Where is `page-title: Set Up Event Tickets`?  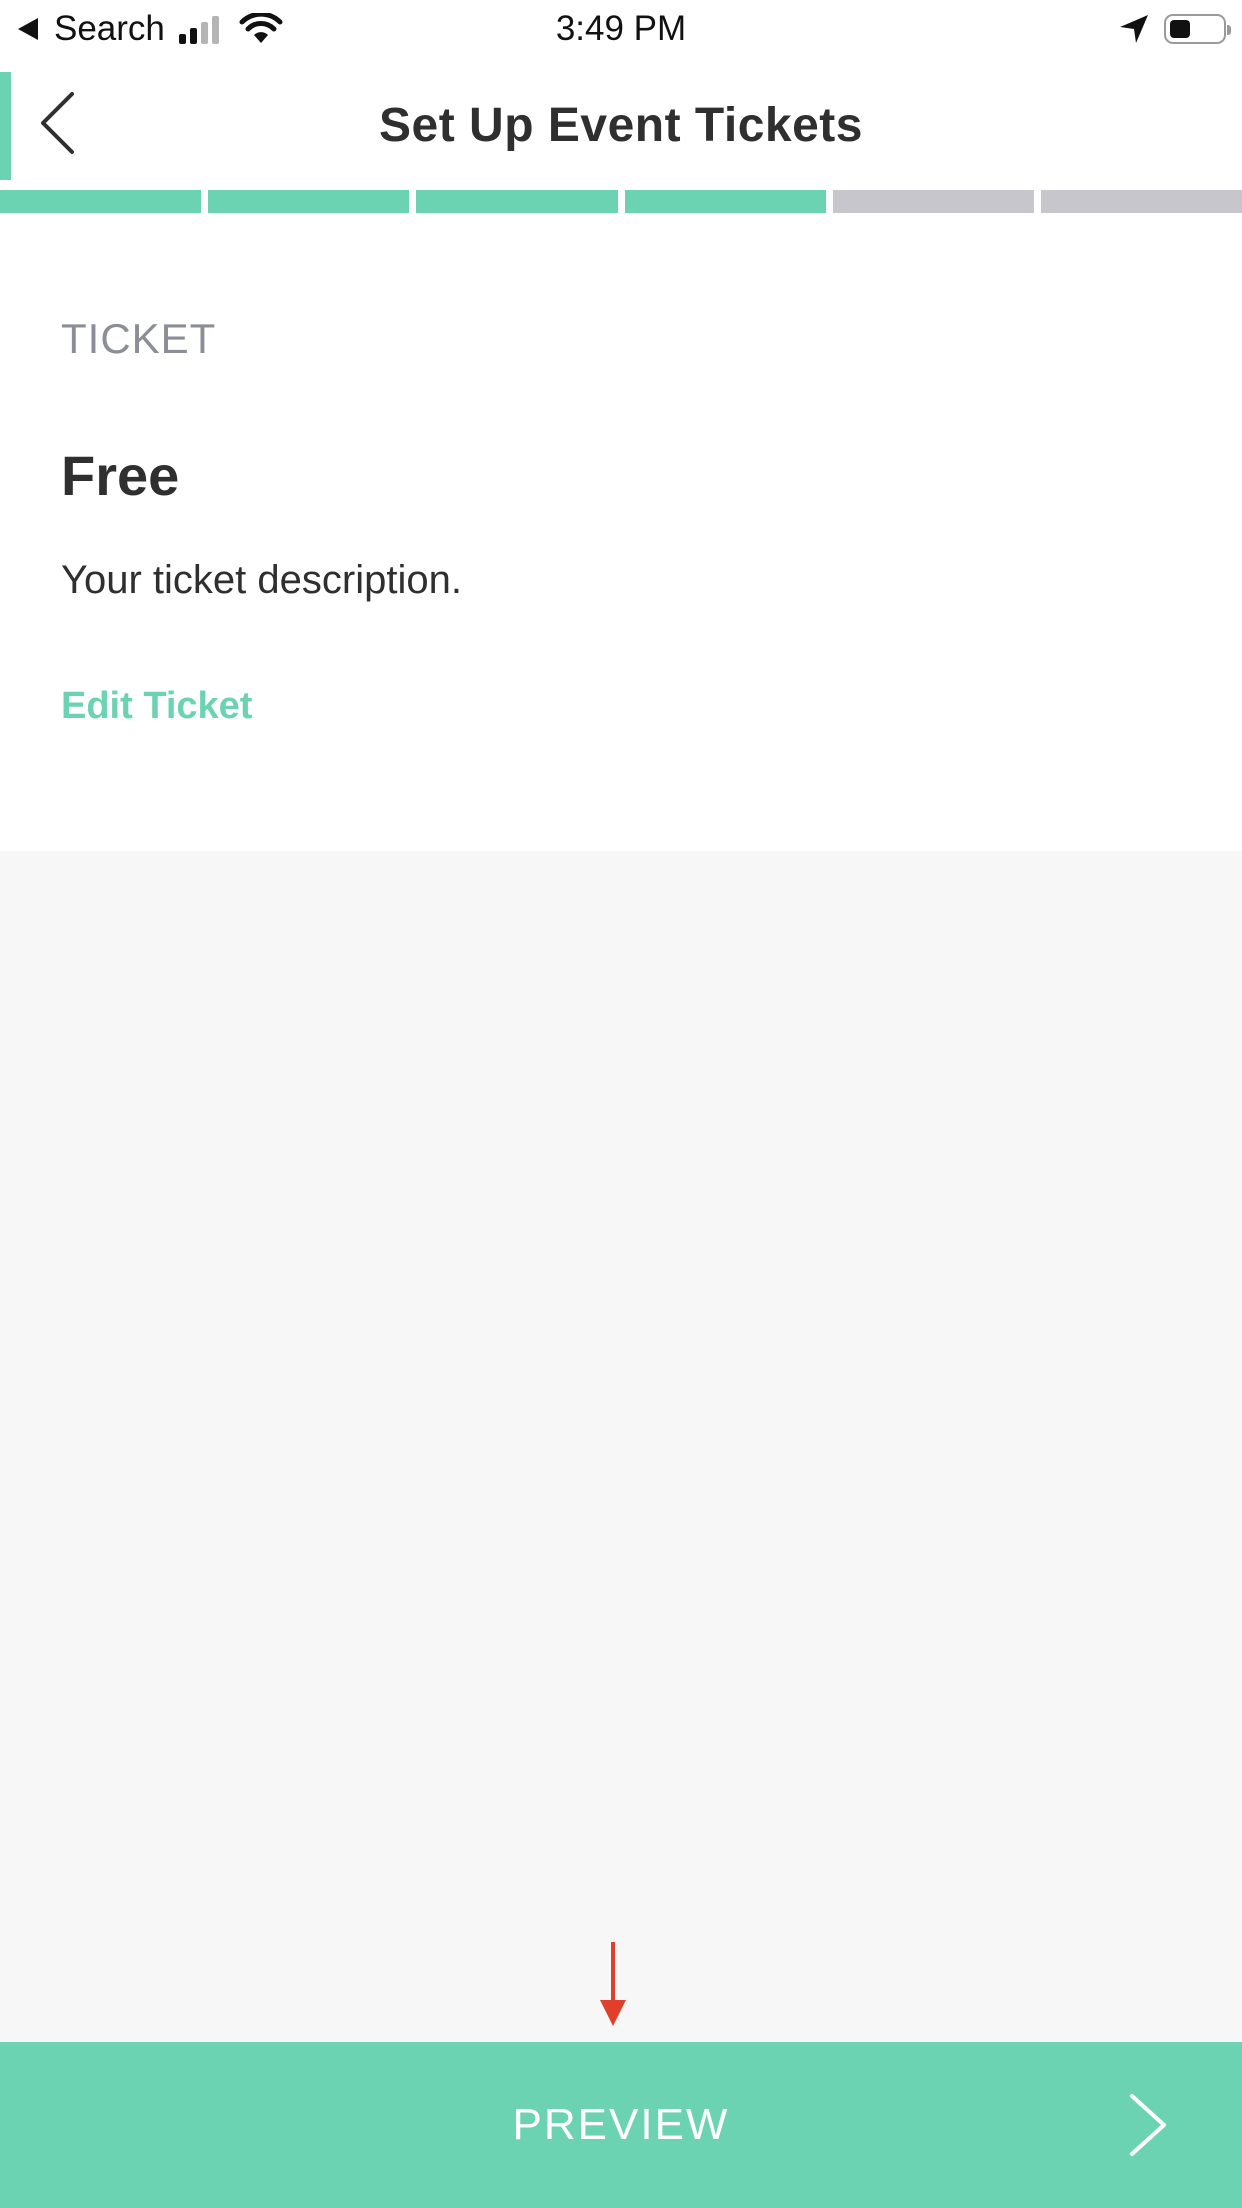
page-title: Set Up Event Tickets is located at coordinates (621, 125).